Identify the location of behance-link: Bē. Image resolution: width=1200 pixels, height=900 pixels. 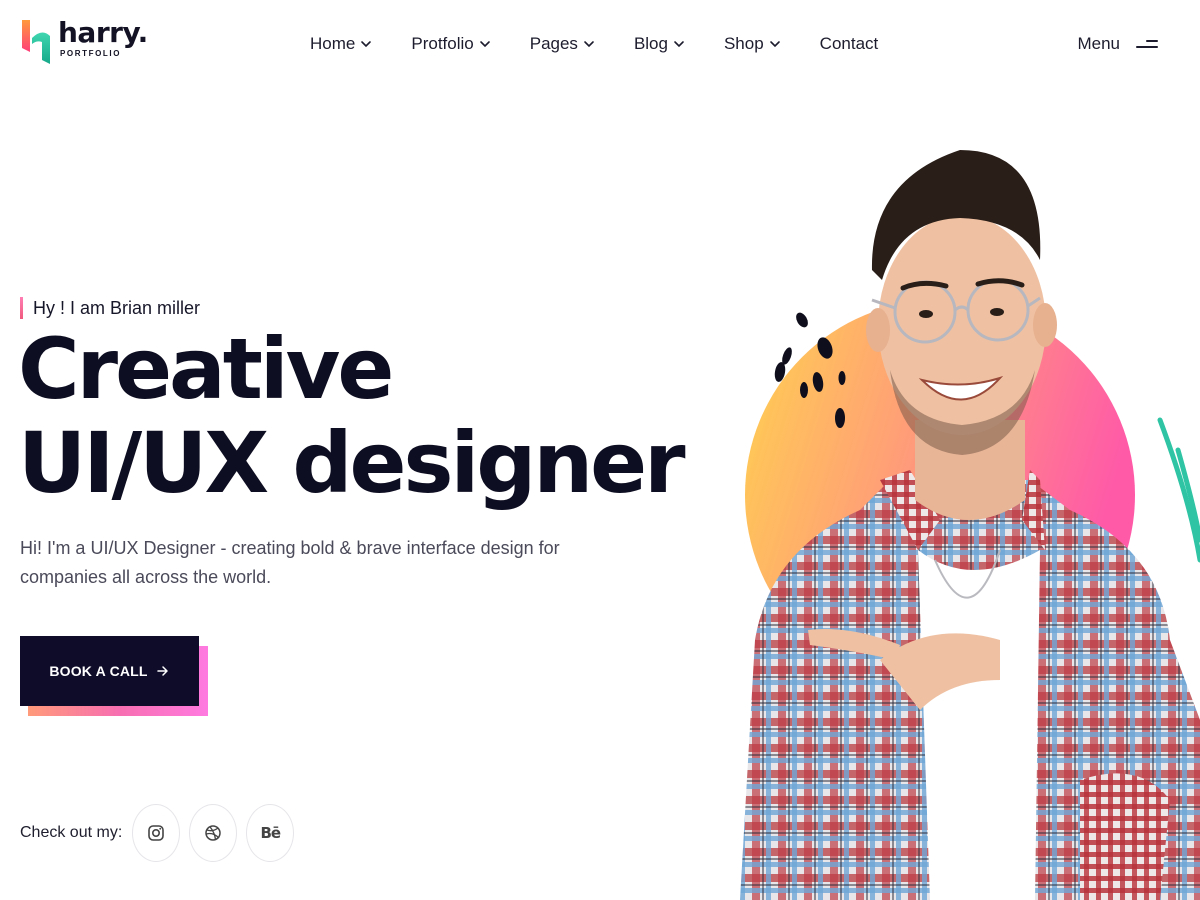
(270, 833).